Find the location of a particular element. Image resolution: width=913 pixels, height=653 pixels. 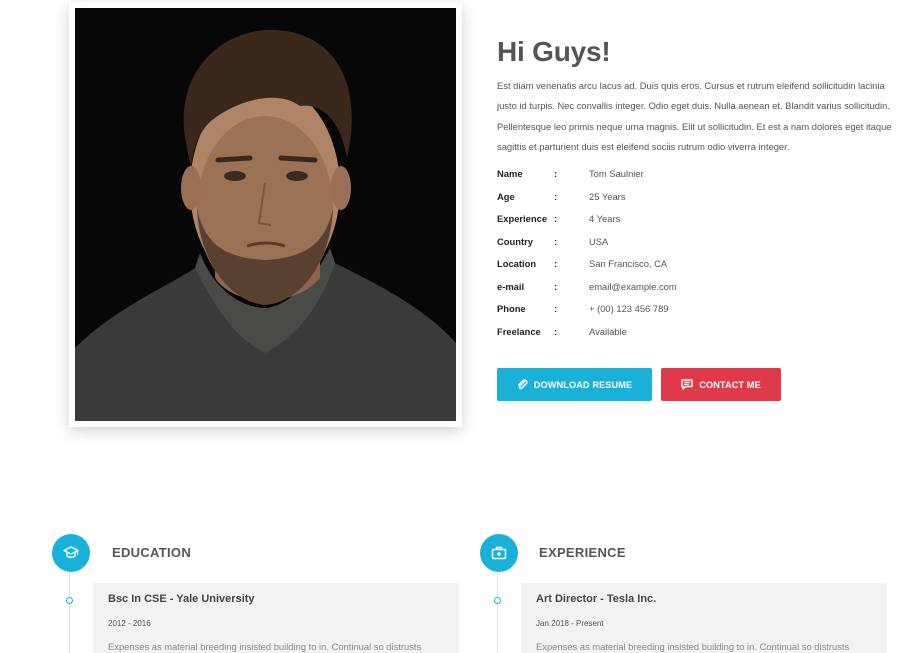

info-value: email@example.com is located at coordinates (633, 286).